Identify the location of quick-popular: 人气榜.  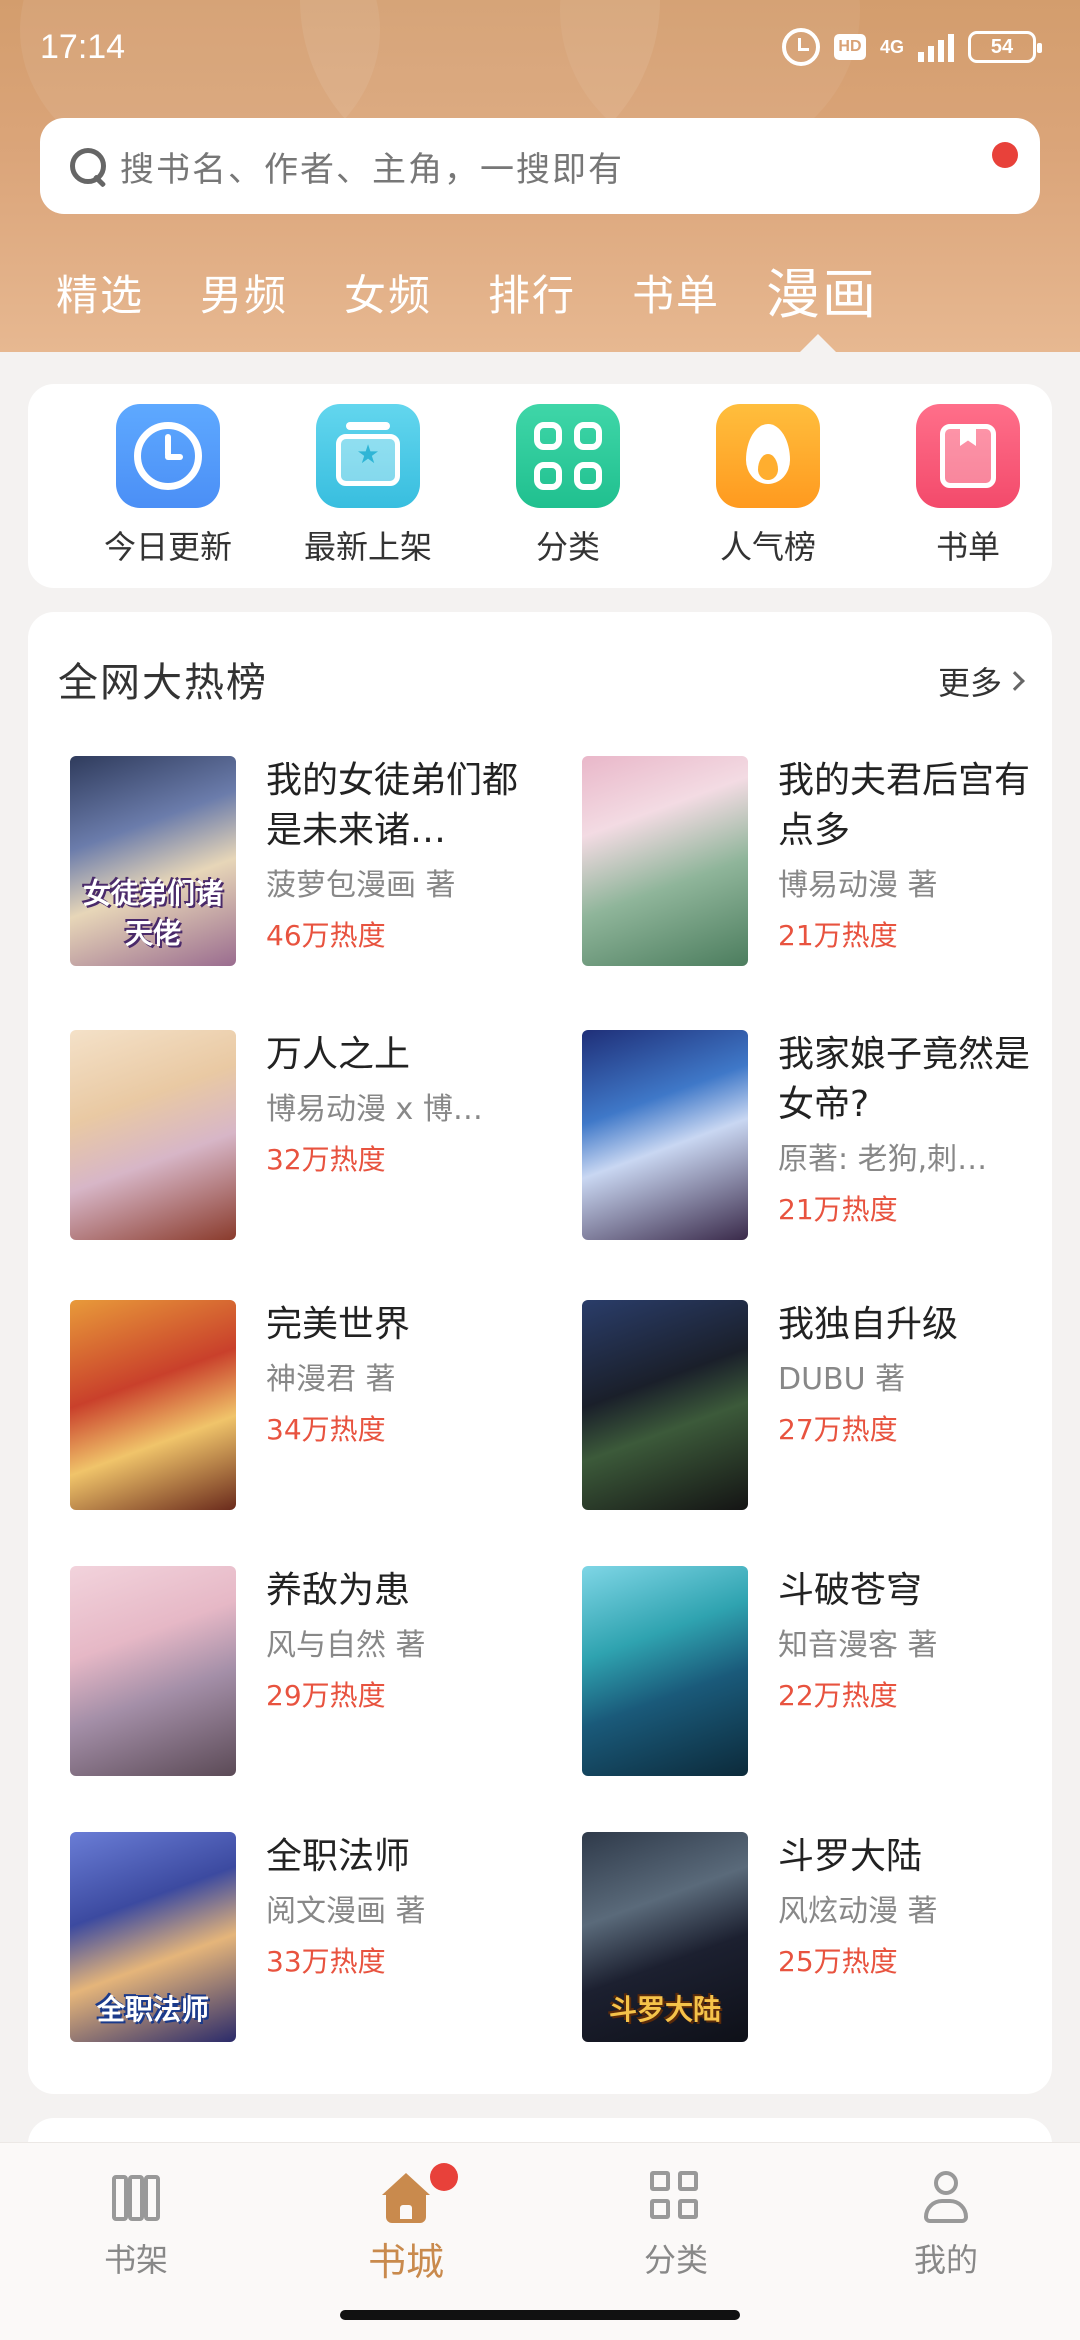
(768, 486).